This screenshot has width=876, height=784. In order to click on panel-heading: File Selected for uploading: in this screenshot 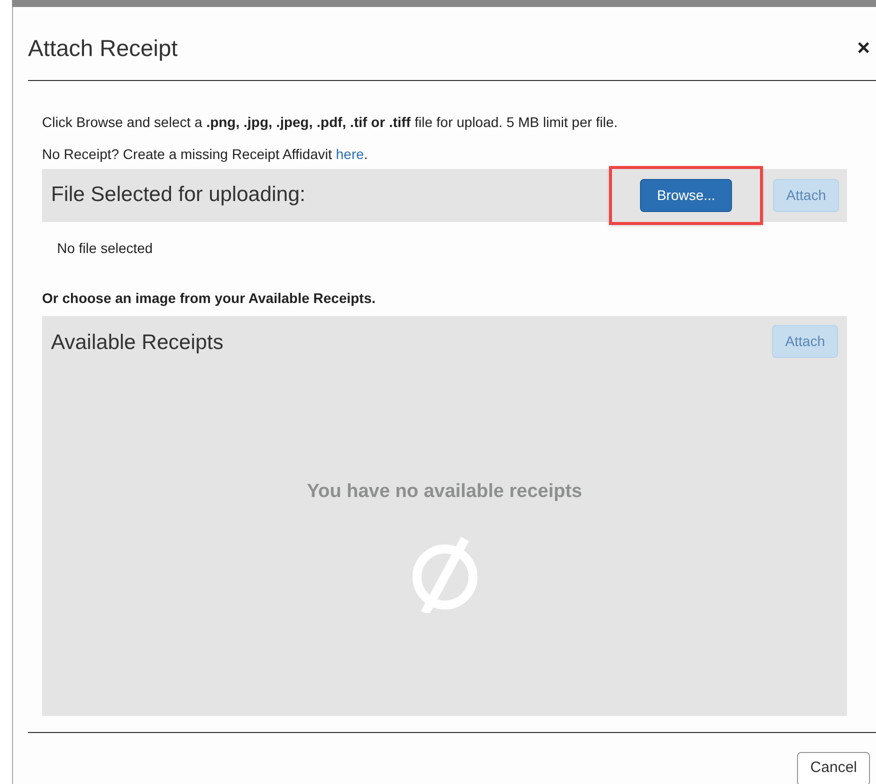, I will do `click(178, 195)`.